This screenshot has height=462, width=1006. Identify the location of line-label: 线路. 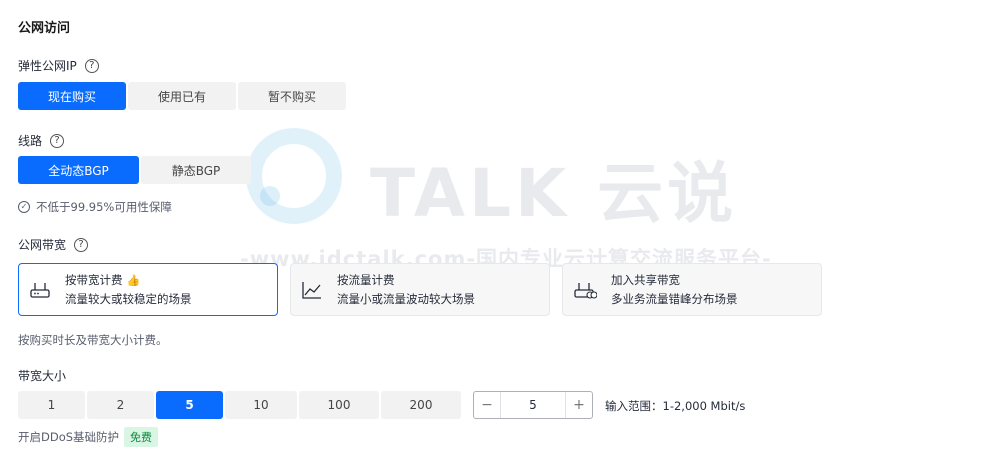
(30, 141).